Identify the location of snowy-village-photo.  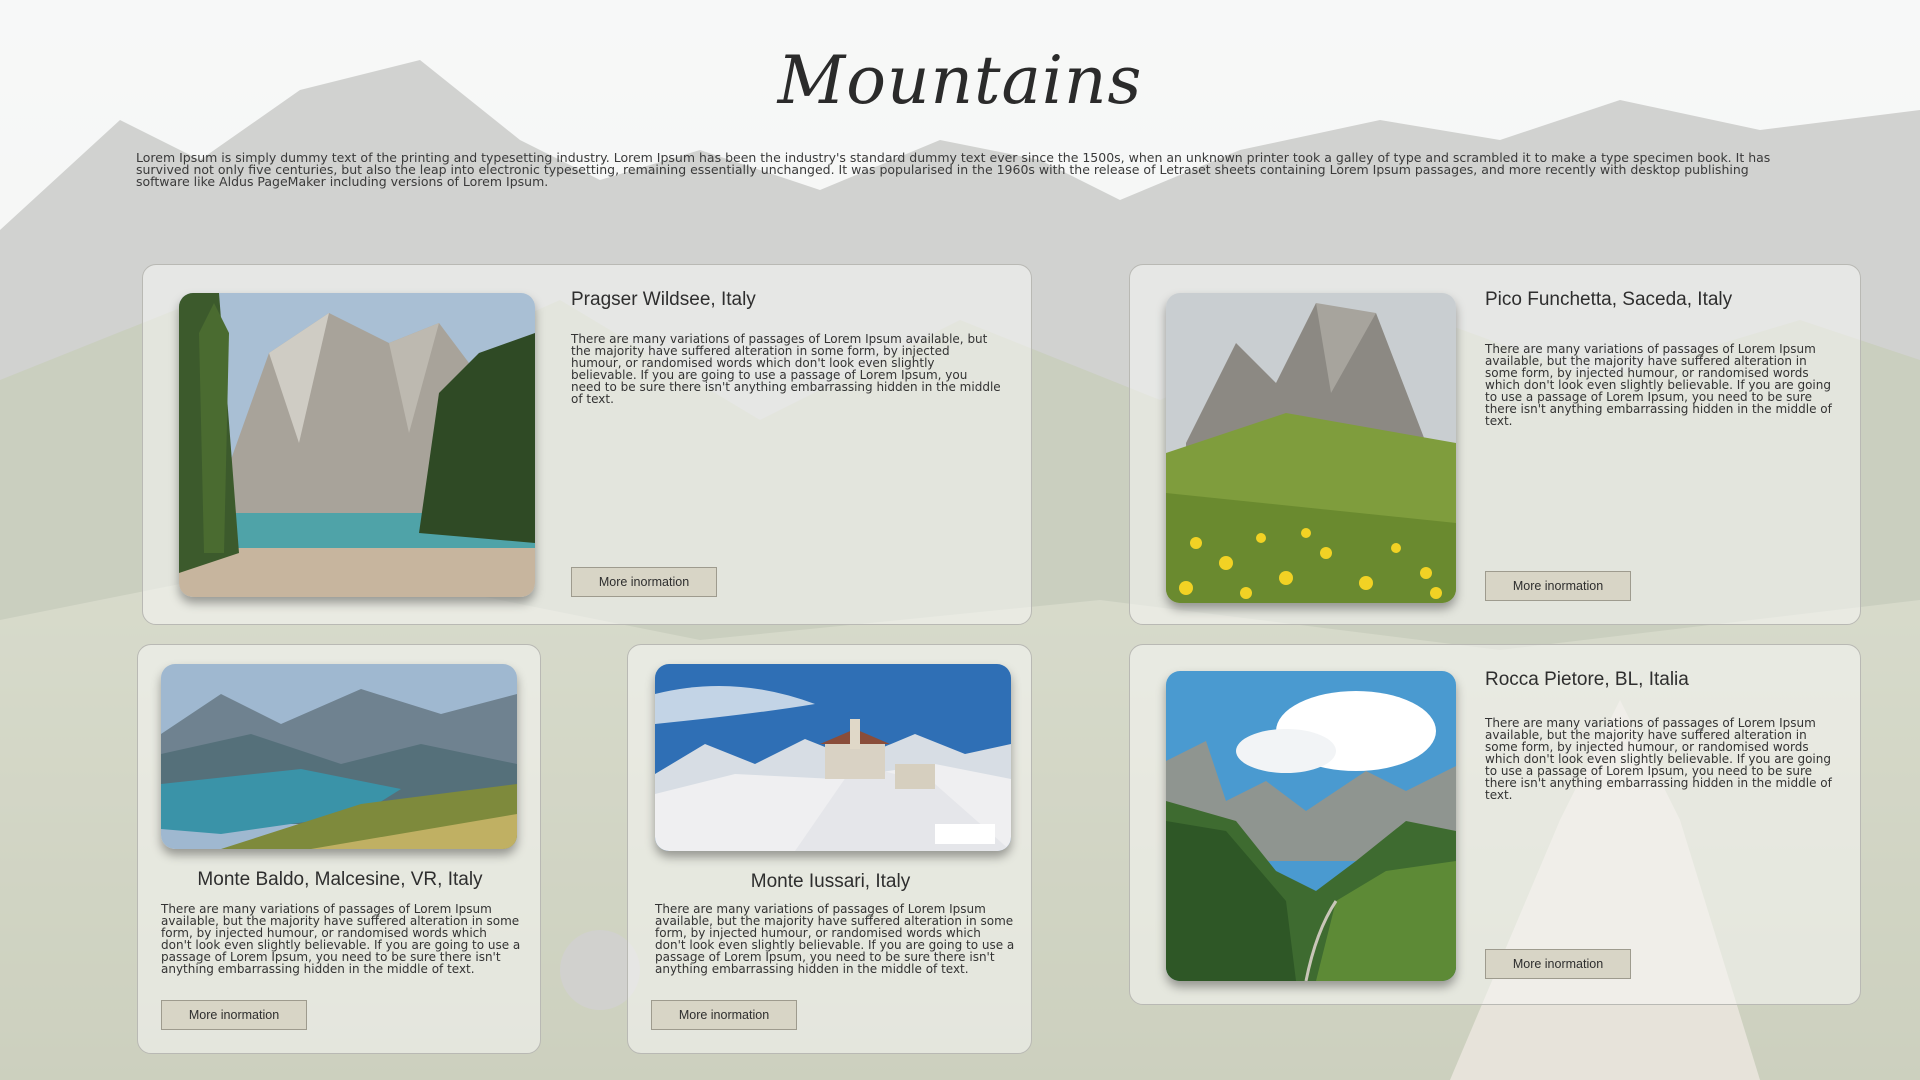
(833, 757).